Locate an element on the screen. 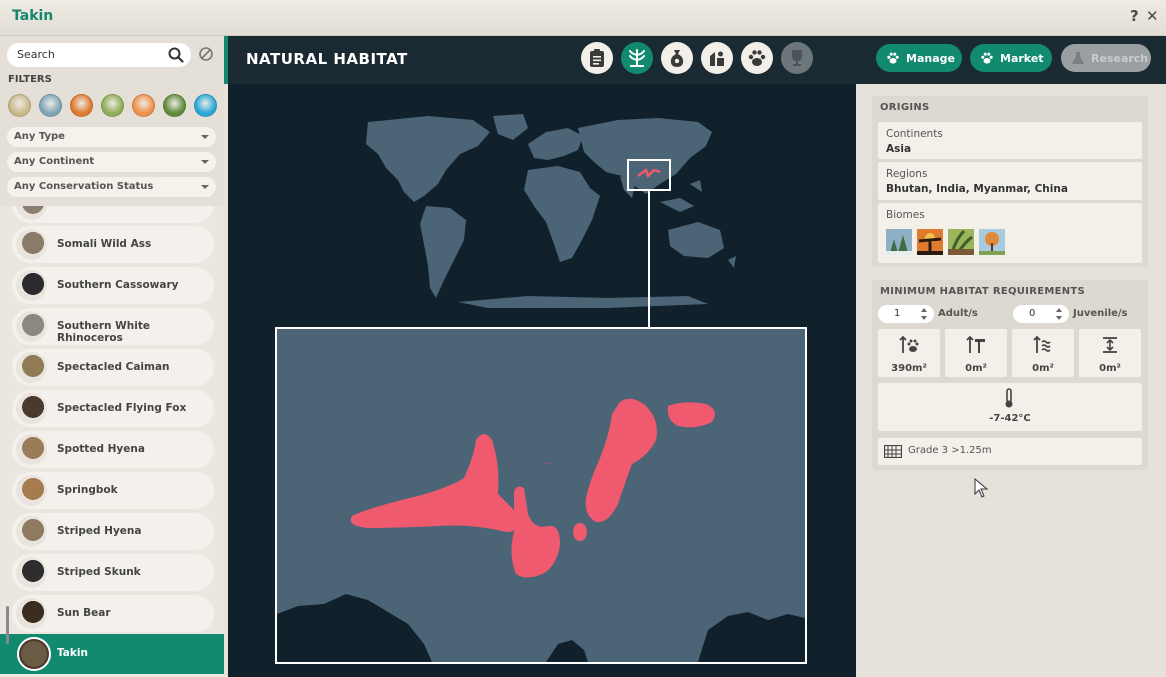  tab-welfare is located at coordinates (757, 58).